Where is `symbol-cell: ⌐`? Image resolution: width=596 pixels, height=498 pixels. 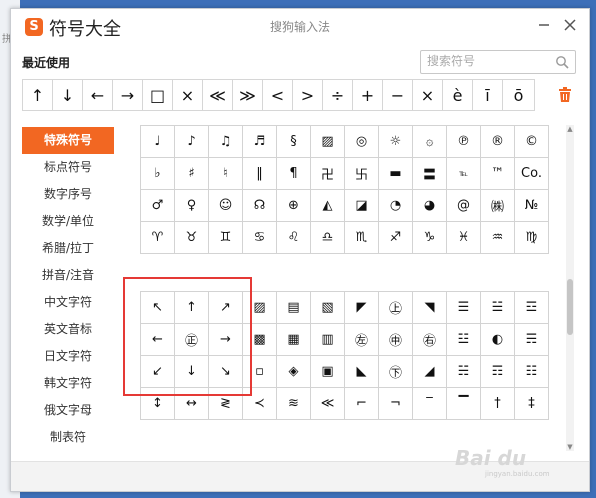
symbol-cell: ⌐ is located at coordinates (362, 404).